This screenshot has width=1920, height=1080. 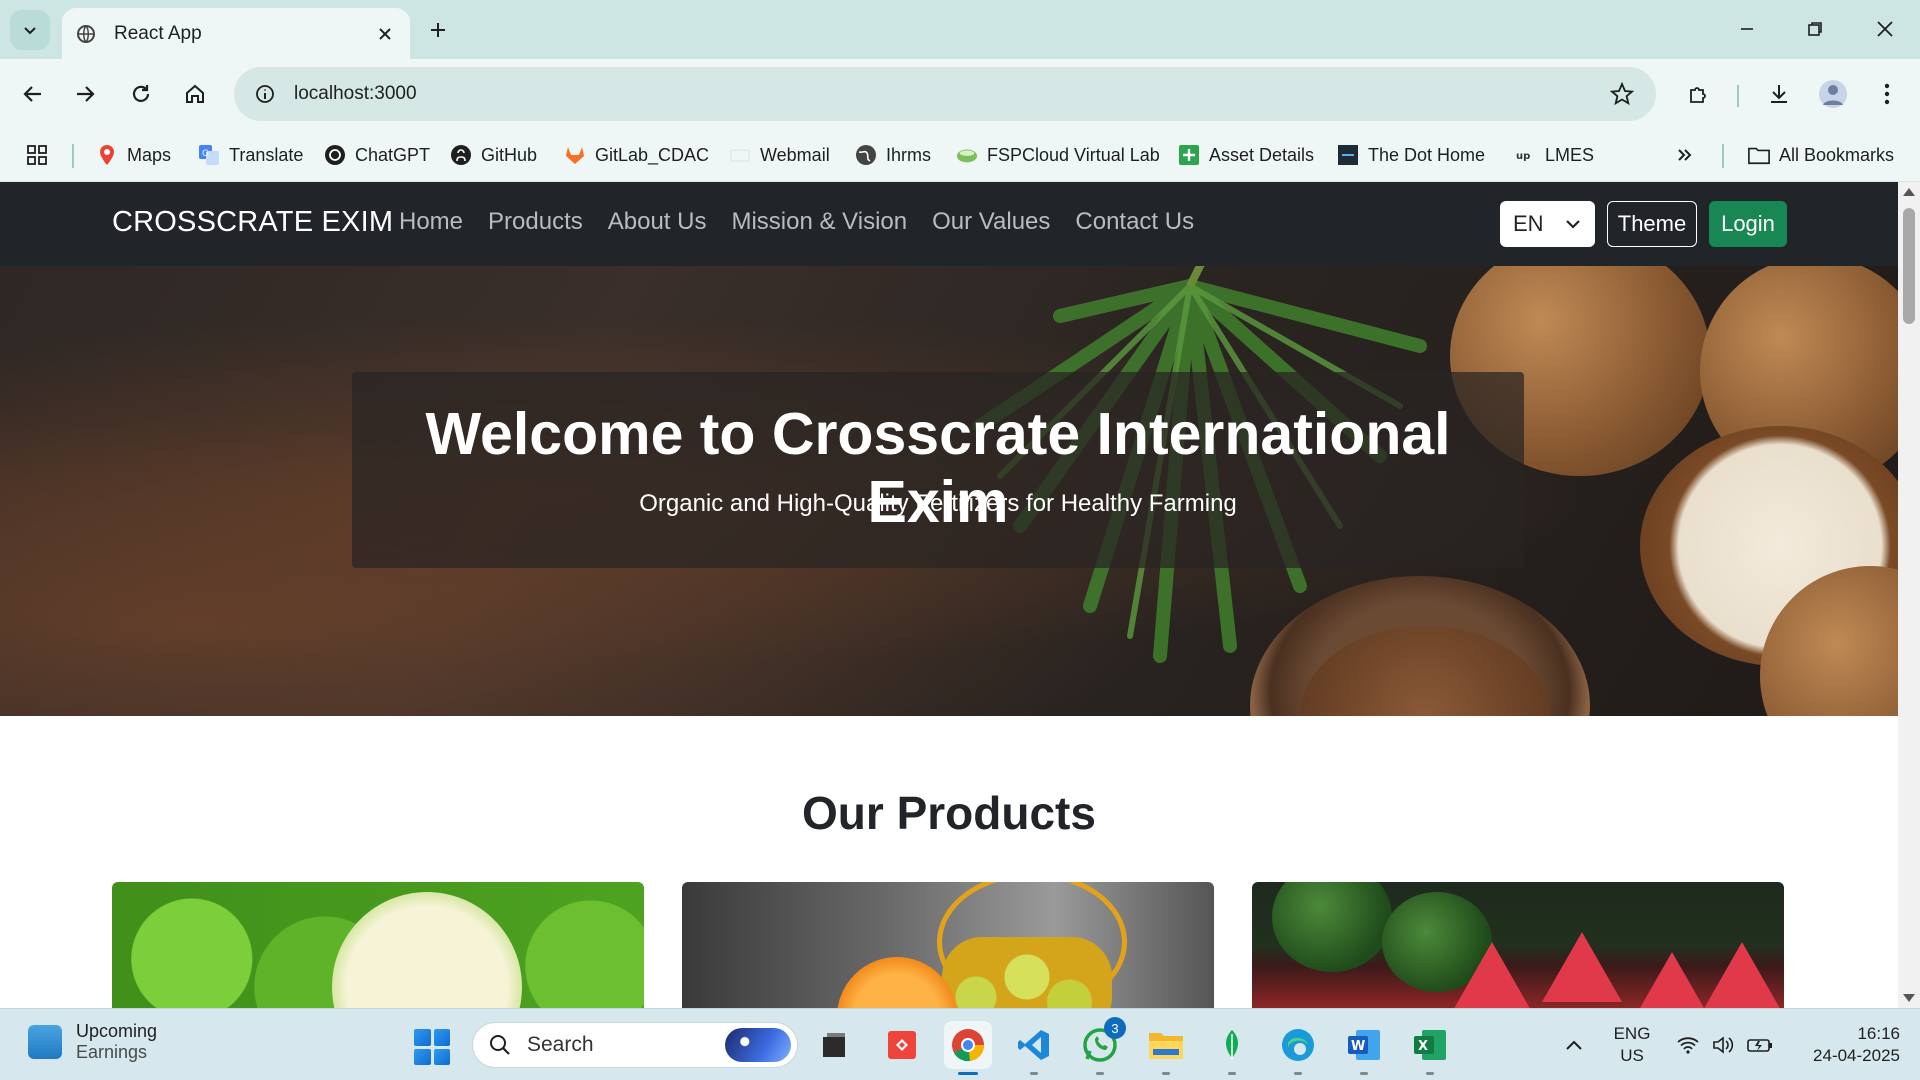 What do you see at coordinates (1747, 29) in the screenshot?
I see `minimize-button` at bounding box center [1747, 29].